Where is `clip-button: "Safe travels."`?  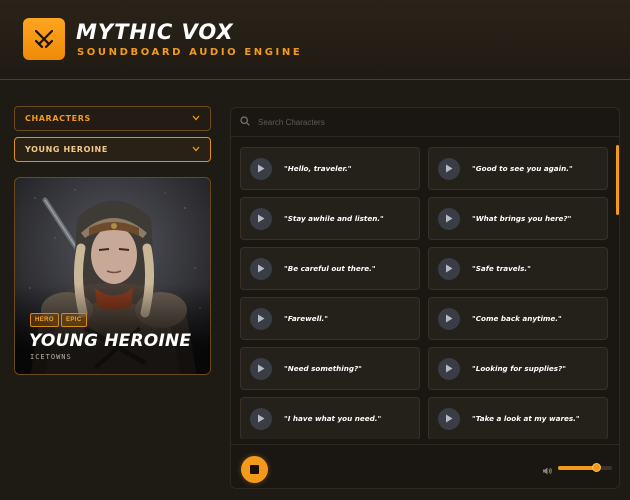
clip-button: "Safe travels." is located at coordinates (518, 268).